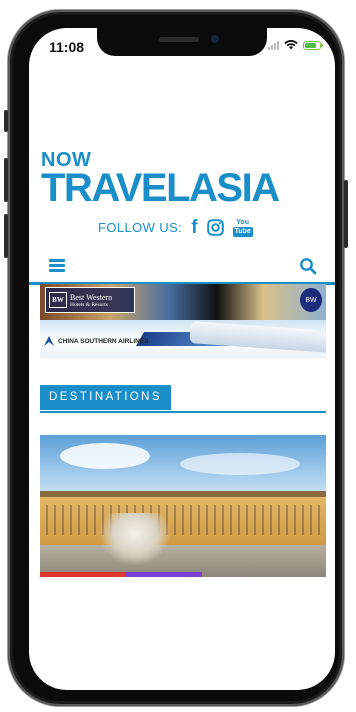 Image resolution: width=356 pixels, height=712 pixels. I want to click on instagram-icon, so click(215, 227).